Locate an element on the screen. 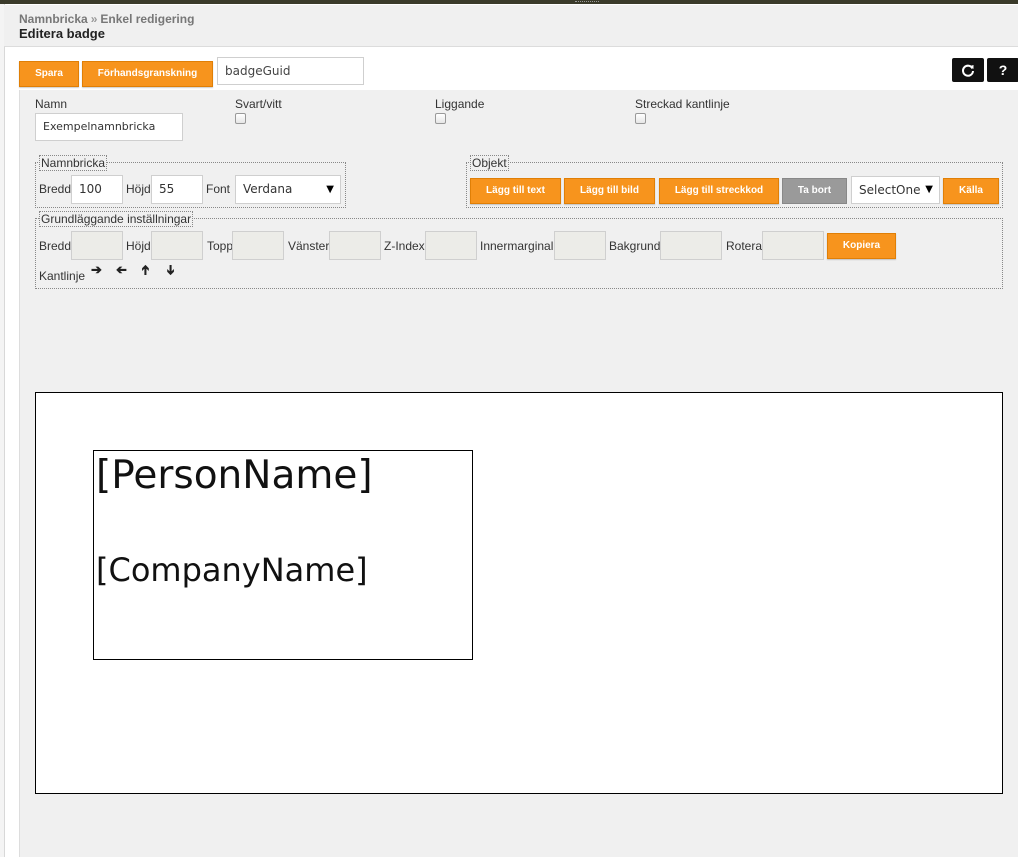 Image resolution: width=1018 pixels, height=857 pixels. add-barcode-button: Lägg till streckkod is located at coordinates (719, 191).